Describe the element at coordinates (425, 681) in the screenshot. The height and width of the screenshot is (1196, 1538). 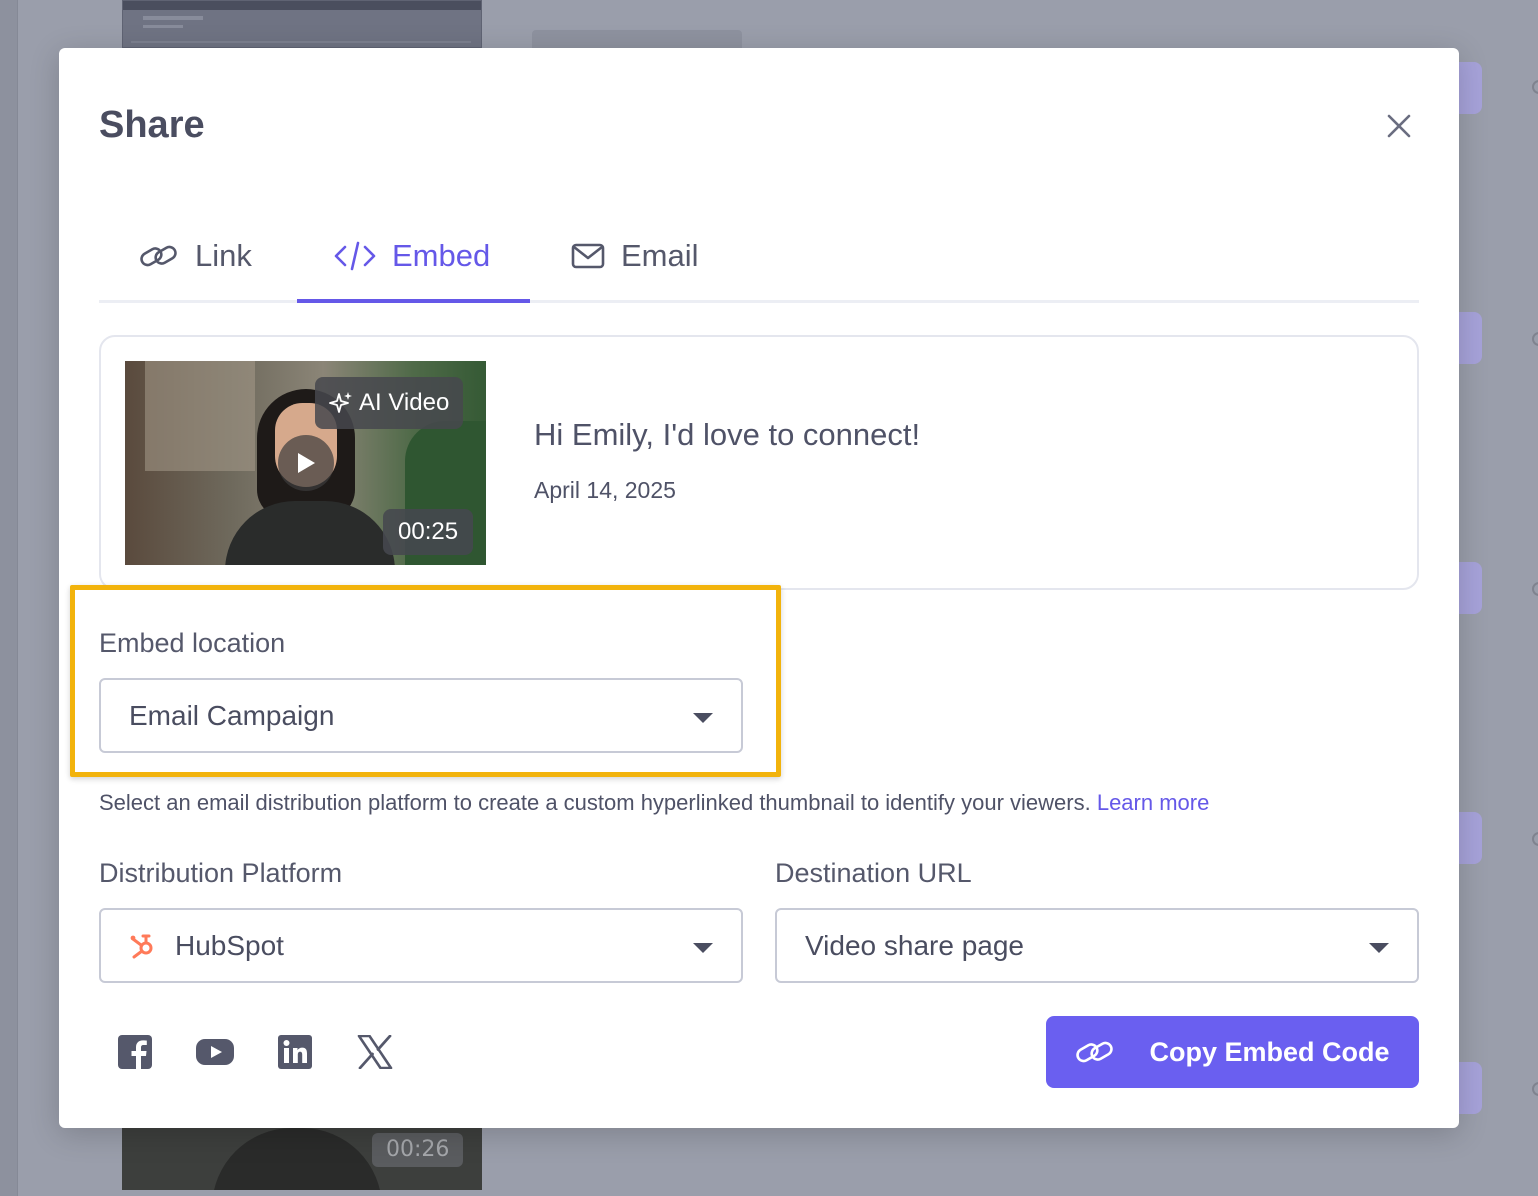
I see `focus-highlight` at that location.